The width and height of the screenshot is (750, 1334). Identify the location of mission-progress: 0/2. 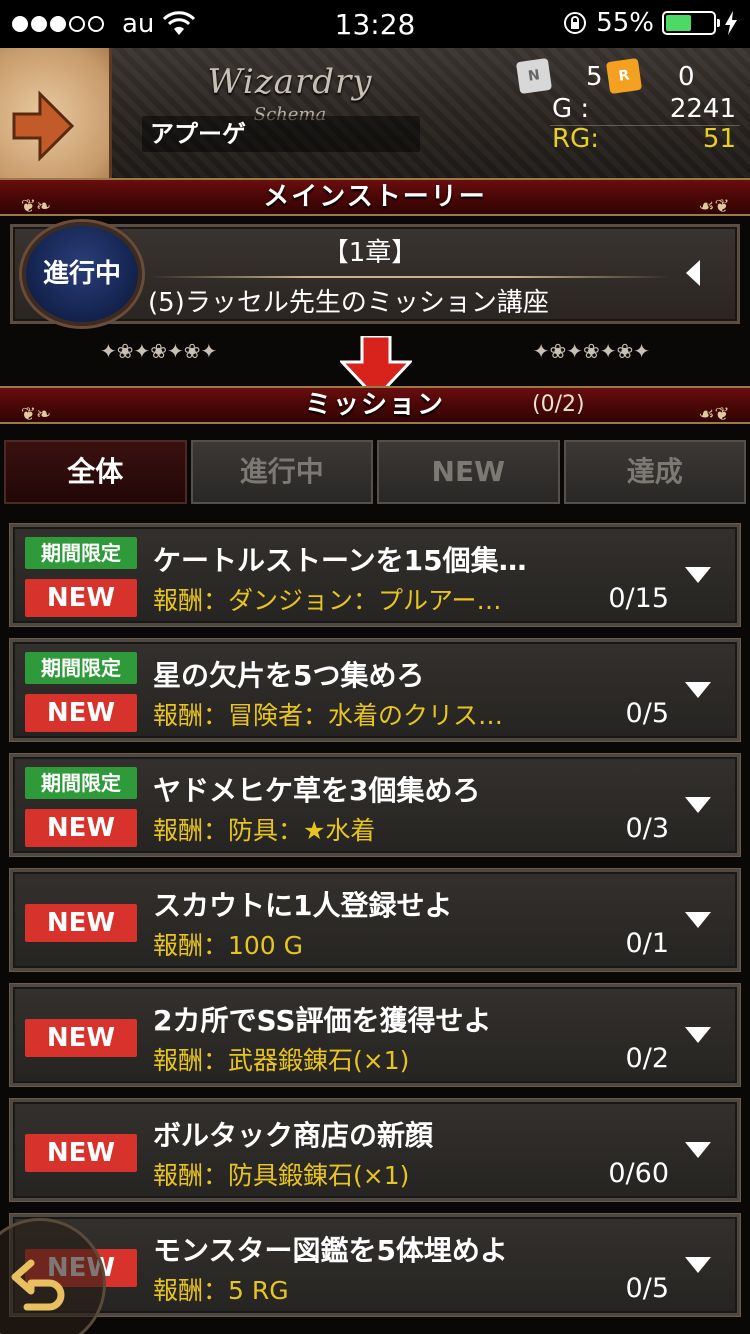
(647, 1058).